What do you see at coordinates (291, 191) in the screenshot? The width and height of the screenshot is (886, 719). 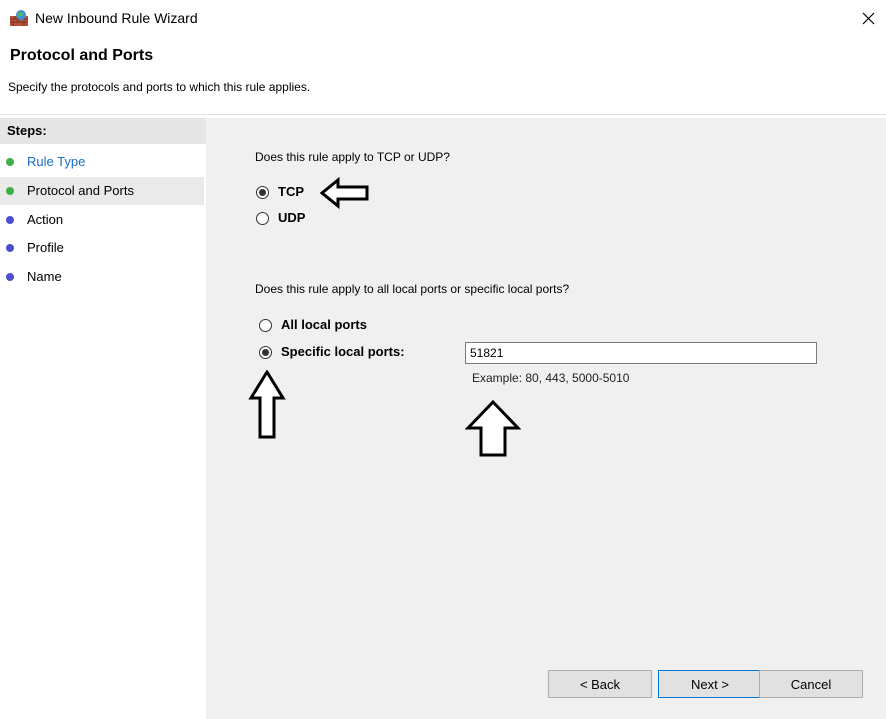 I see `radio-label: TCP` at bounding box center [291, 191].